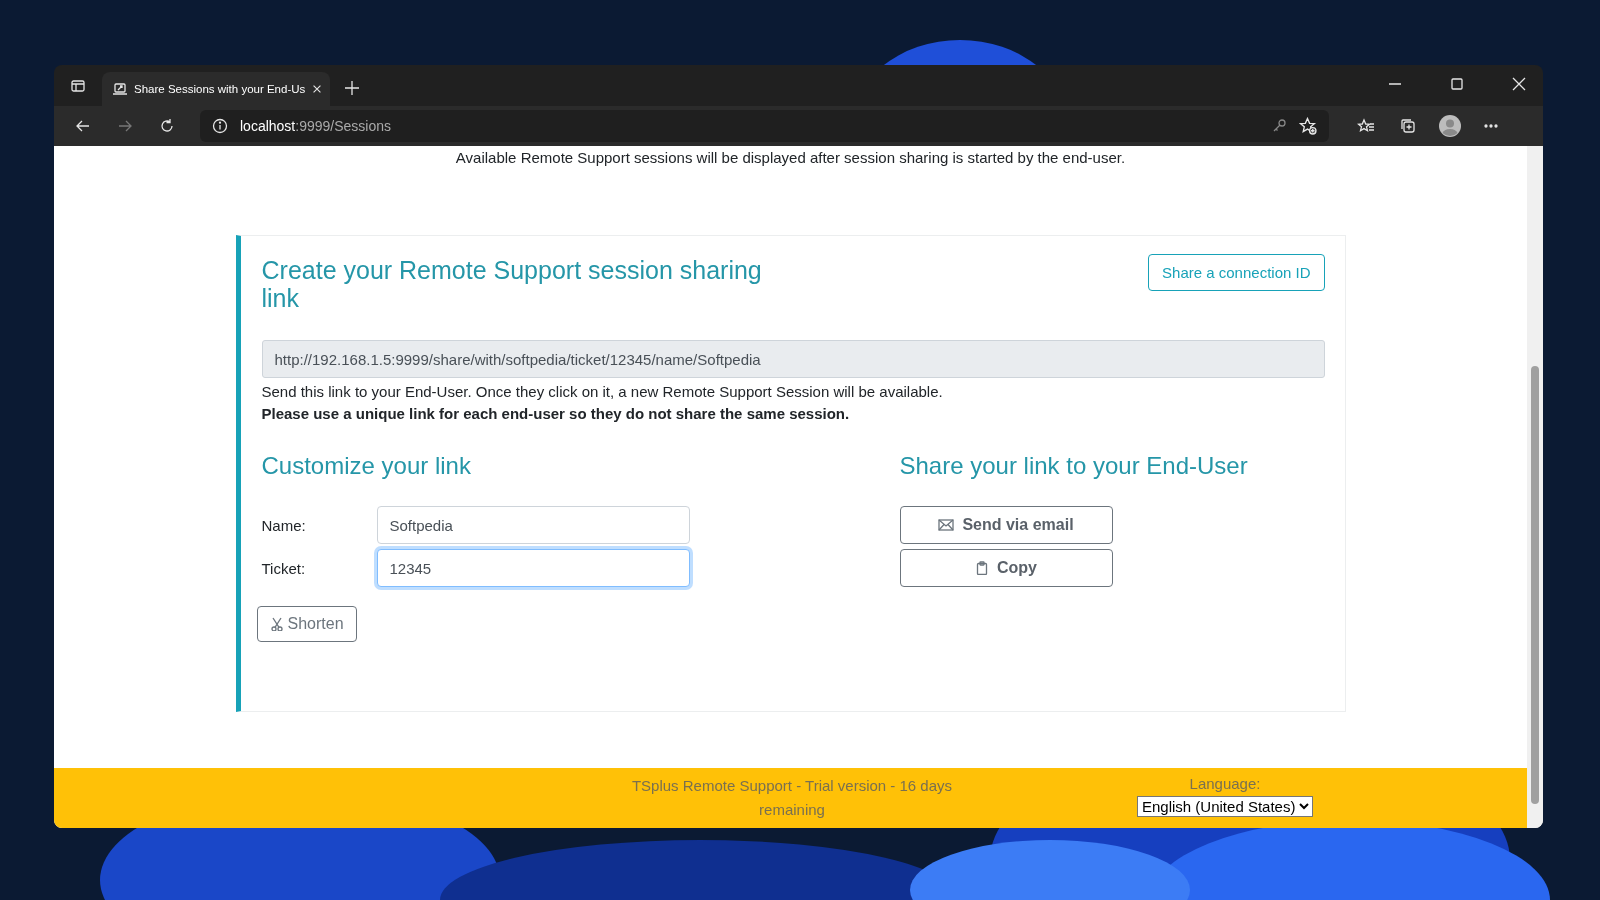 This screenshot has width=1600, height=900. I want to click on star-plus-icon, so click(1308, 126).